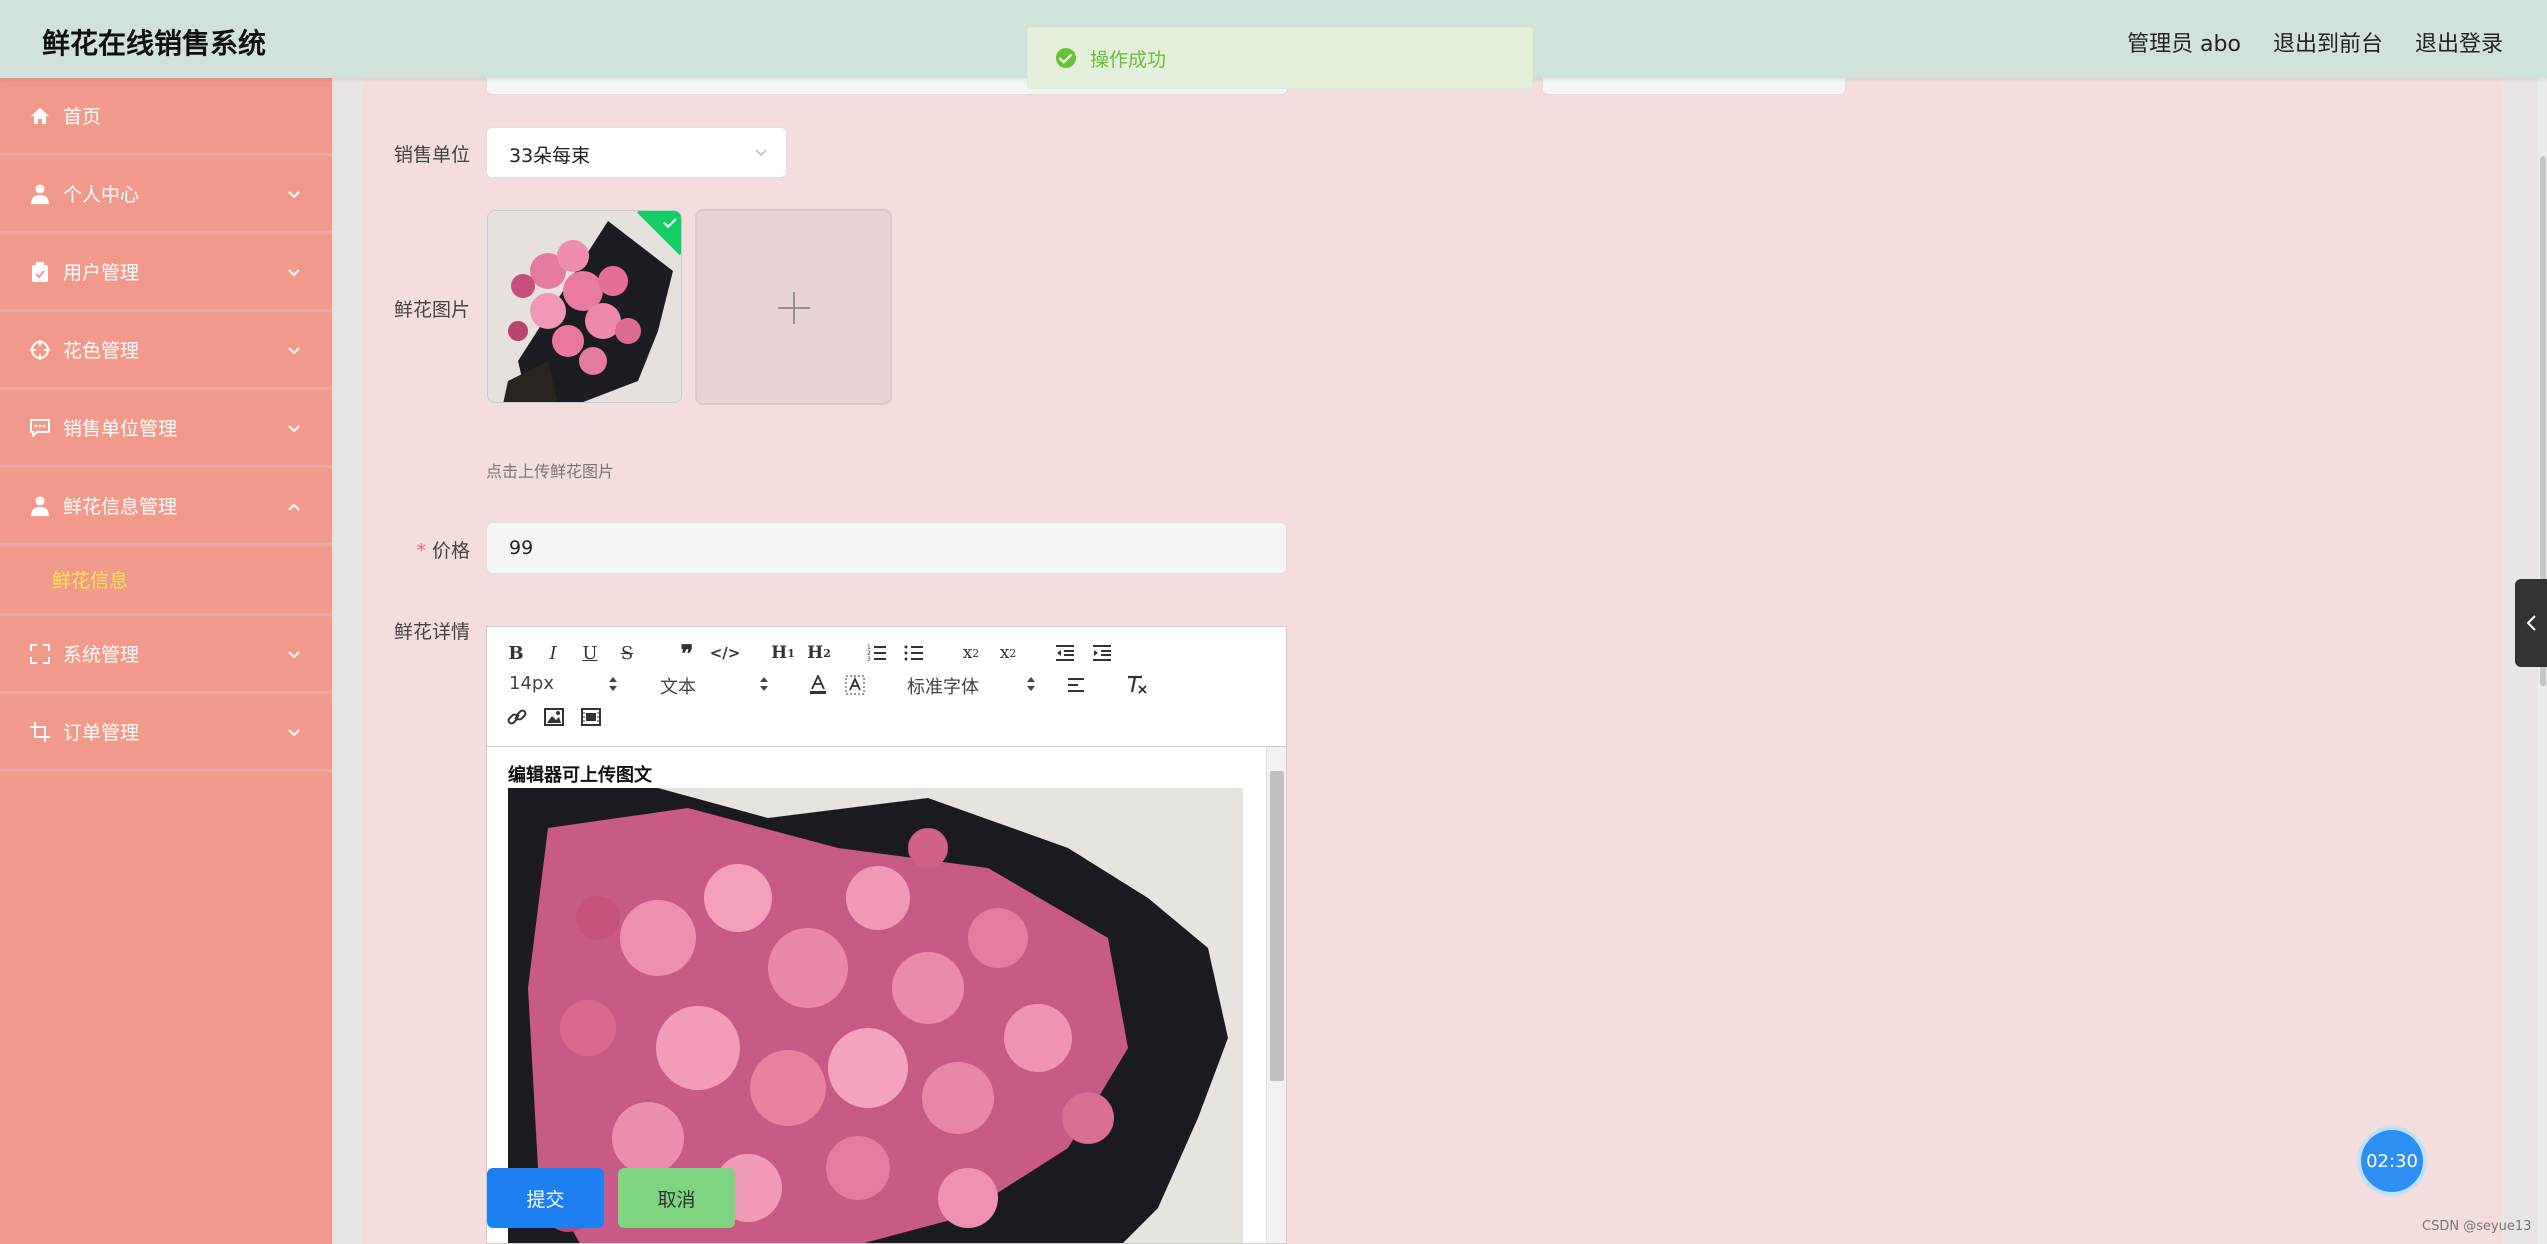  What do you see at coordinates (1277, 926) in the screenshot?
I see `editor-scroll-thumb` at bounding box center [1277, 926].